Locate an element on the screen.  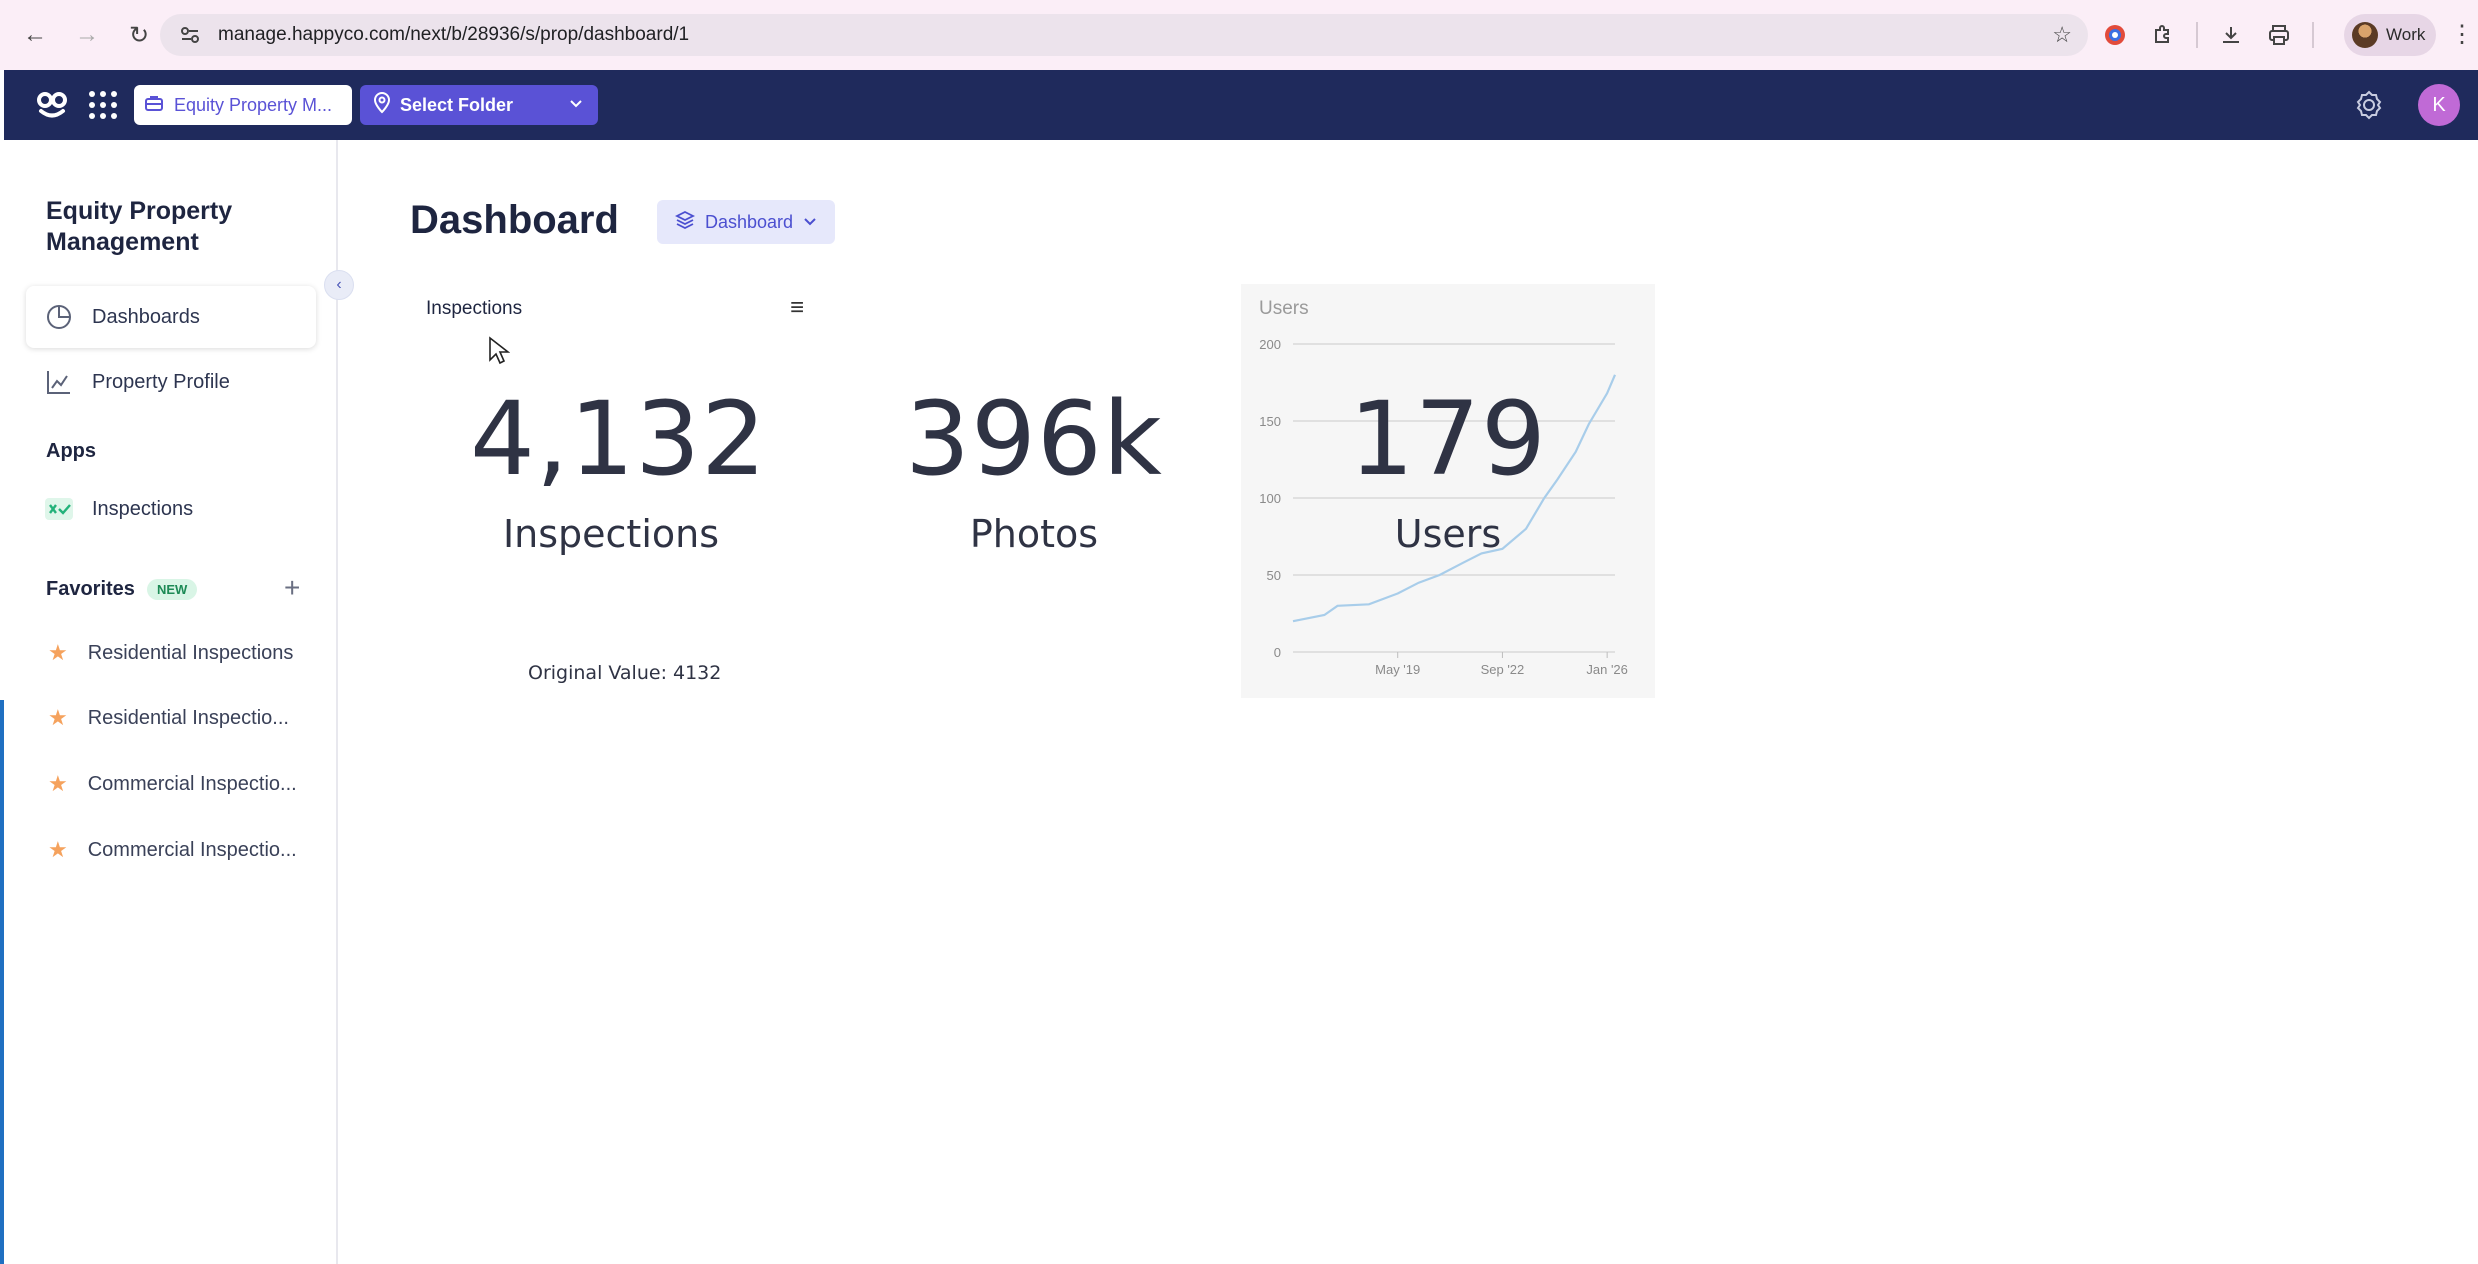
dashboard-select-label: Dashboard is located at coordinates (749, 221).